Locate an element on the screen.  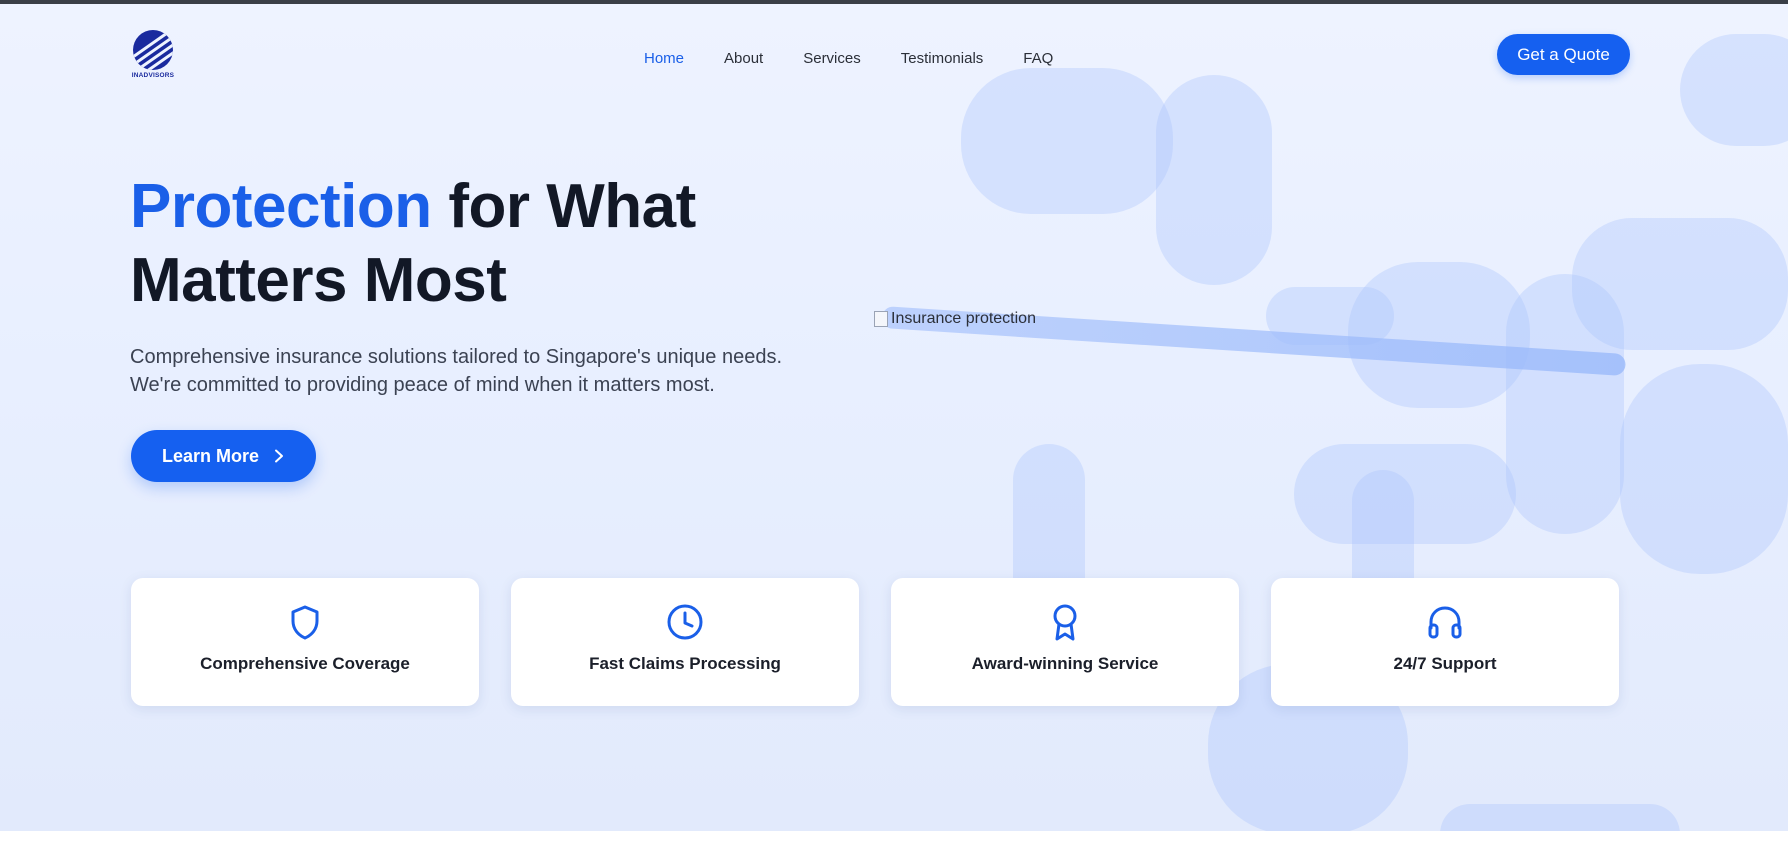
globe-logo-icon is located at coordinates (153, 50).